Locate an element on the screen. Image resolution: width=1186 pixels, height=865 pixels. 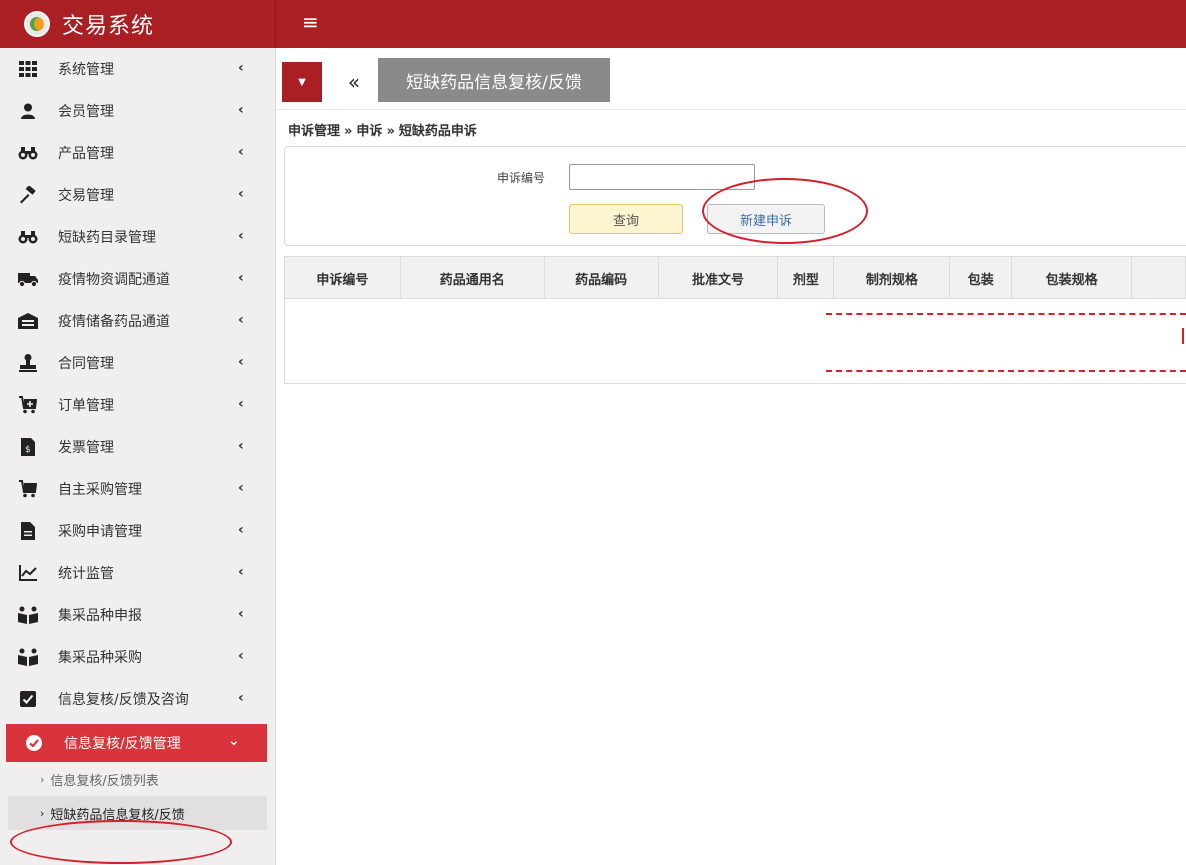
table-column-header is located at coordinates (1159, 278).